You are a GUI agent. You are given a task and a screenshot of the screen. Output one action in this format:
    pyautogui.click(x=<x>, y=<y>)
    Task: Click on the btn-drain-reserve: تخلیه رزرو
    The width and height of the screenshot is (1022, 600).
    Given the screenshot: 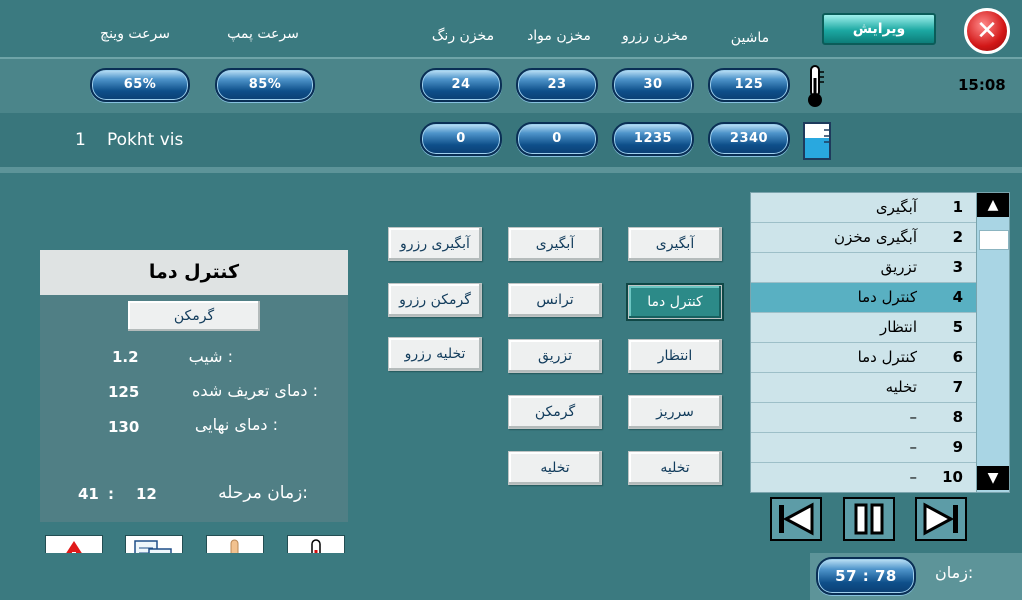 What is the action you would take?
    pyautogui.click(x=435, y=354)
    